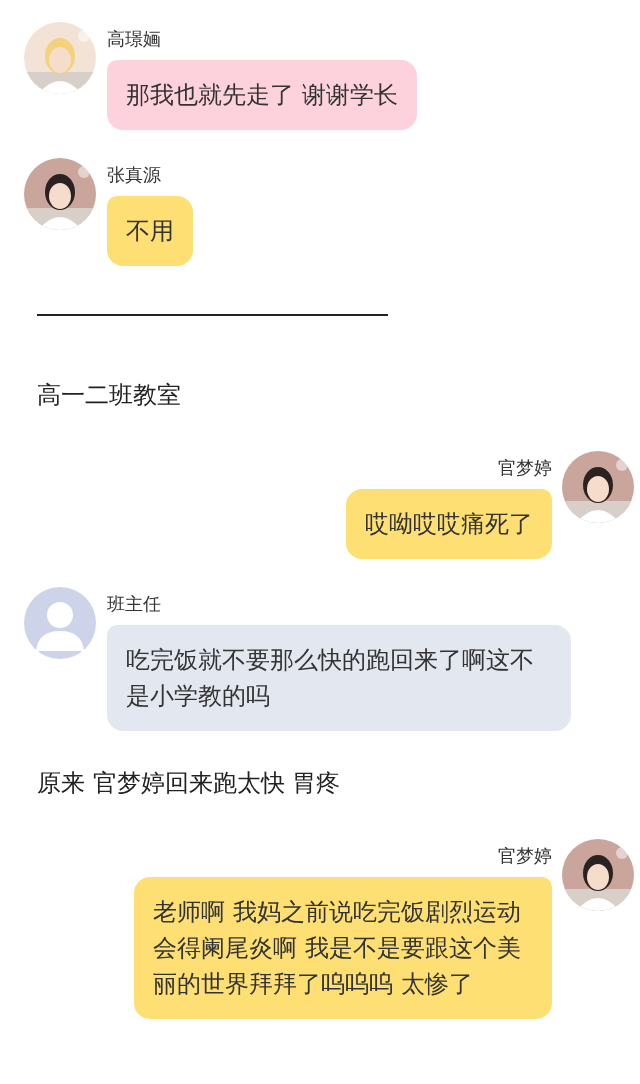  I want to click on message-bubble: 不用, so click(150, 231).